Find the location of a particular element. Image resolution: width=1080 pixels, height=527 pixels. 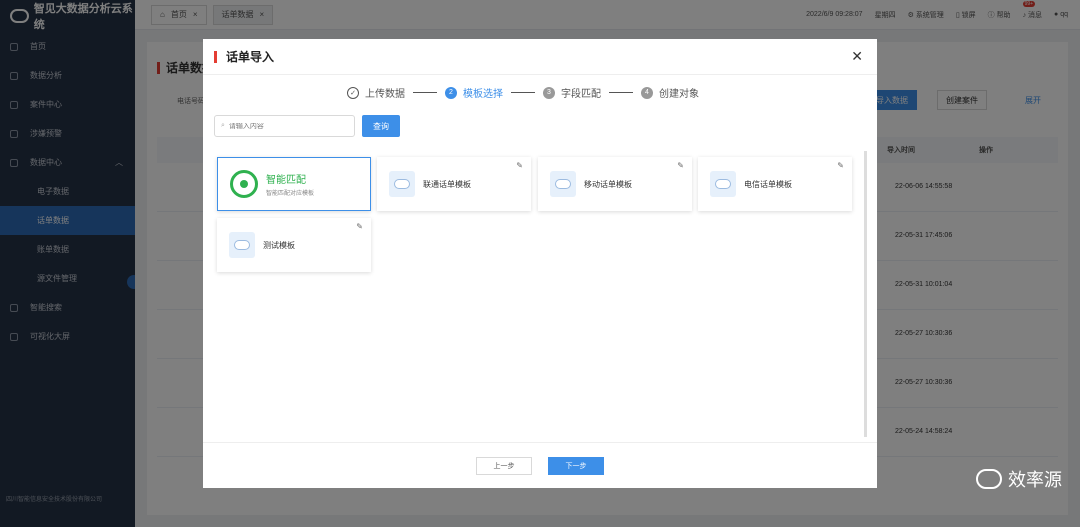

template-card-mobile: 移动话单模板 ✎ is located at coordinates (615, 184).